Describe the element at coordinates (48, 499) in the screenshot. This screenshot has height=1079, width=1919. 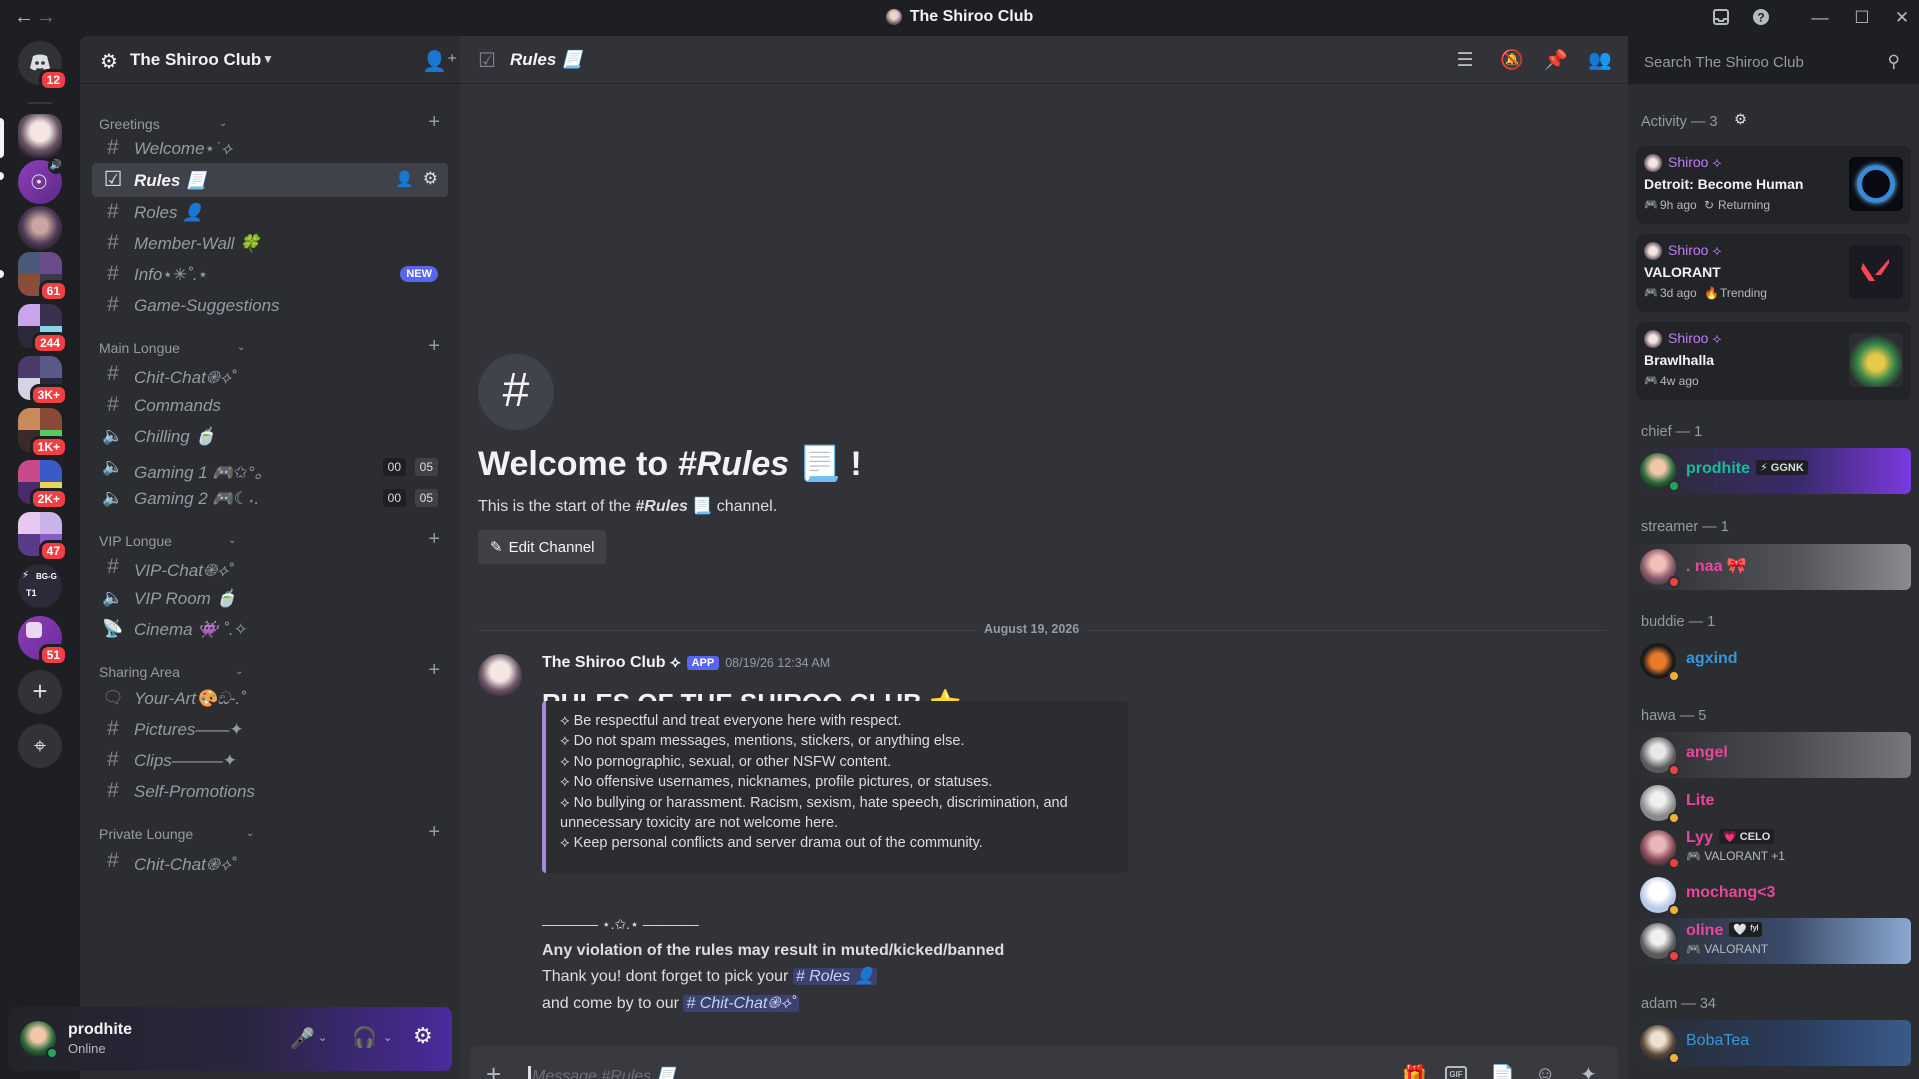
I see `unread-badge: 2K+` at that location.